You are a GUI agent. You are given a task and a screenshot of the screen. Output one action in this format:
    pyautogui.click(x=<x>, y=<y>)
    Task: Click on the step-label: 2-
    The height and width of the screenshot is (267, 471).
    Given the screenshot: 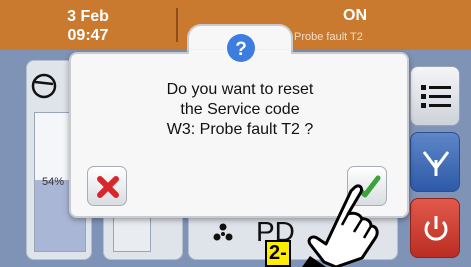 What is the action you would take?
    pyautogui.click(x=278, y=253)
    